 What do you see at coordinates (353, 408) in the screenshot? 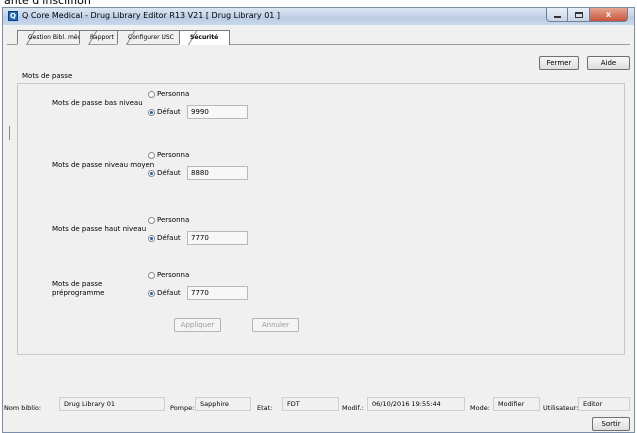
I see `modified-label: Modif.:` at bounding box center [353, 408].